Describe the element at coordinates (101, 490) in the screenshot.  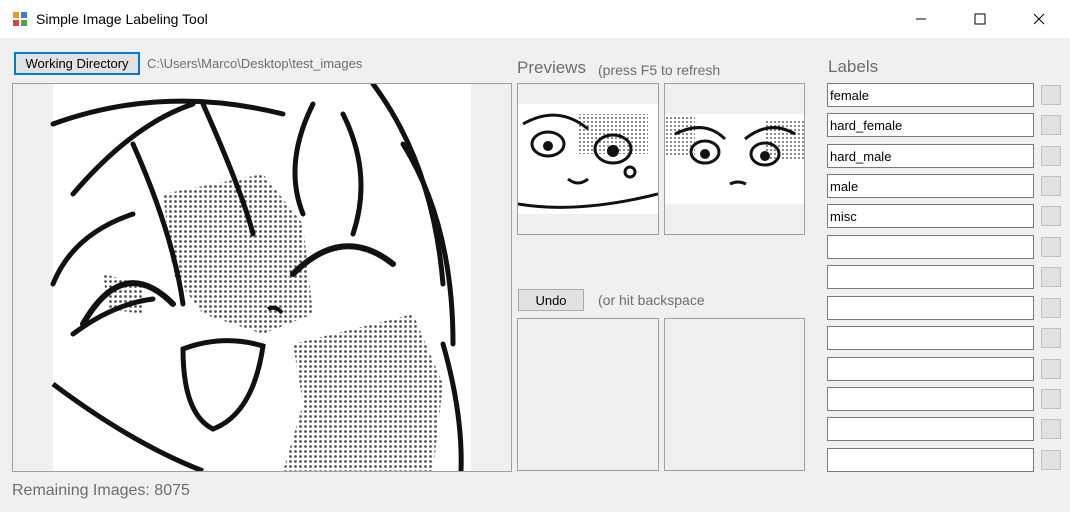
I see `remaining-images-status: Remaining Images: 8075` at that location.